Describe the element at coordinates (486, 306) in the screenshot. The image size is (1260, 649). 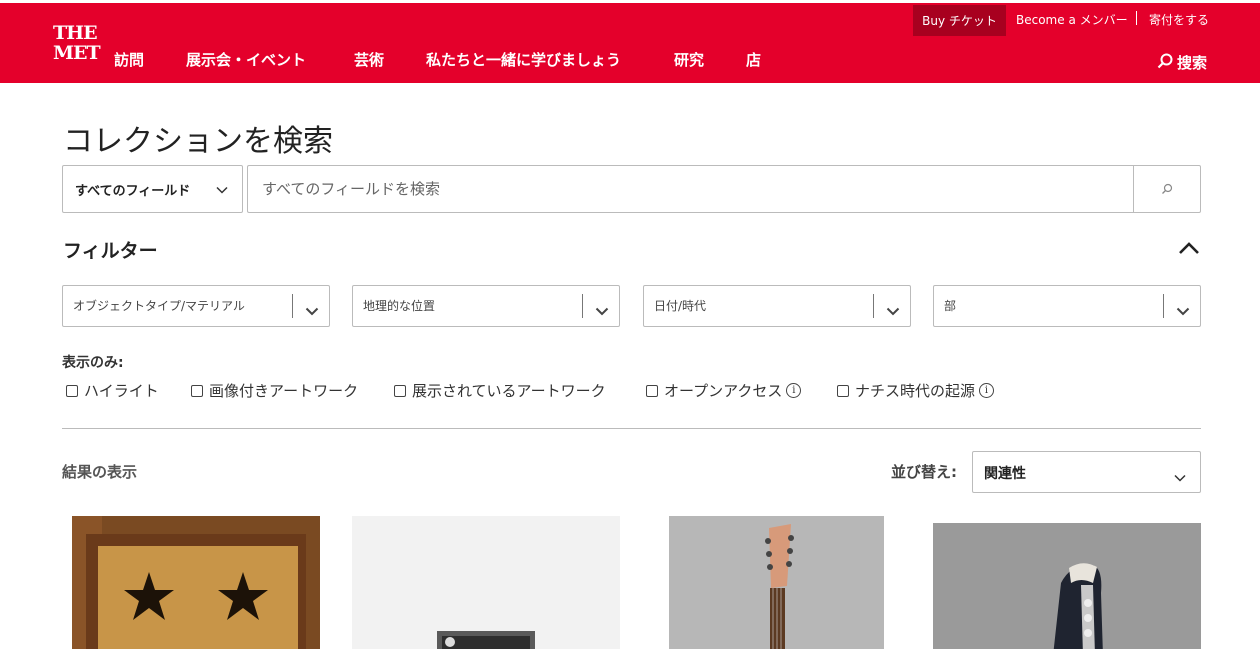
I see `filter-geography-dropdown: 地理的な位置` at that location.